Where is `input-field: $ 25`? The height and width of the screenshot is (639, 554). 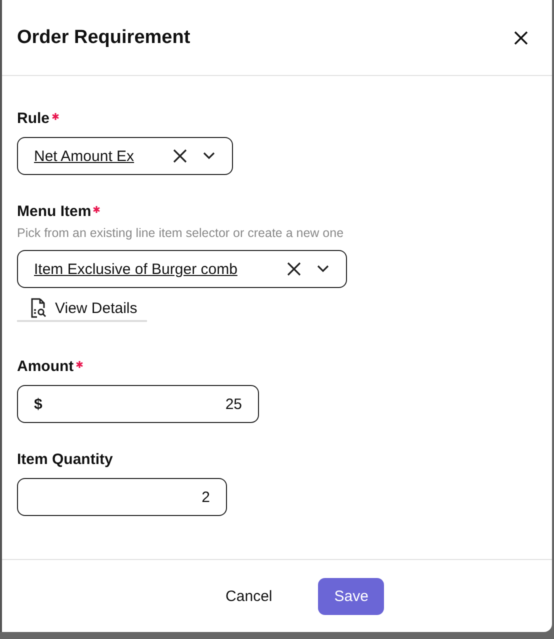 input-field: $ 25 is located at coordinates (138, 404).